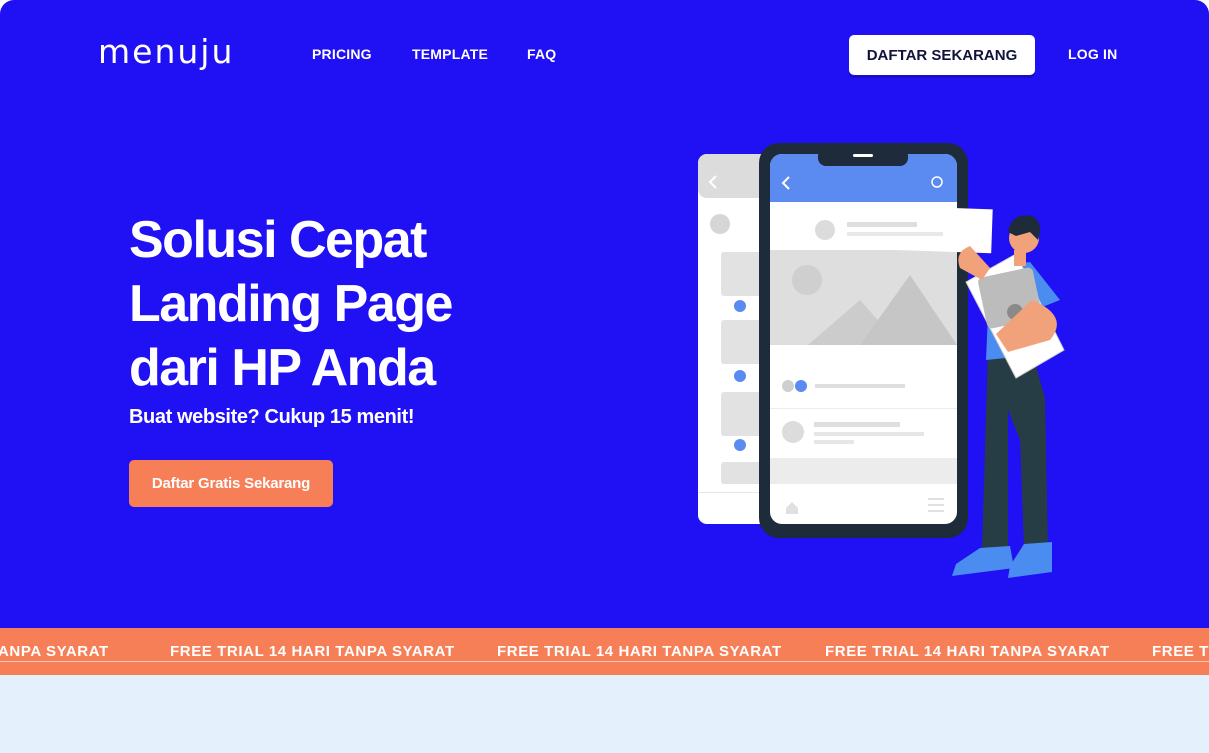 This screenshot has width=1209, height=753. What do you see at coordinates (278, 240) in the screenshot?
I see `headline-line-1: Solusi Cepat` at bounding box center [278, 240].